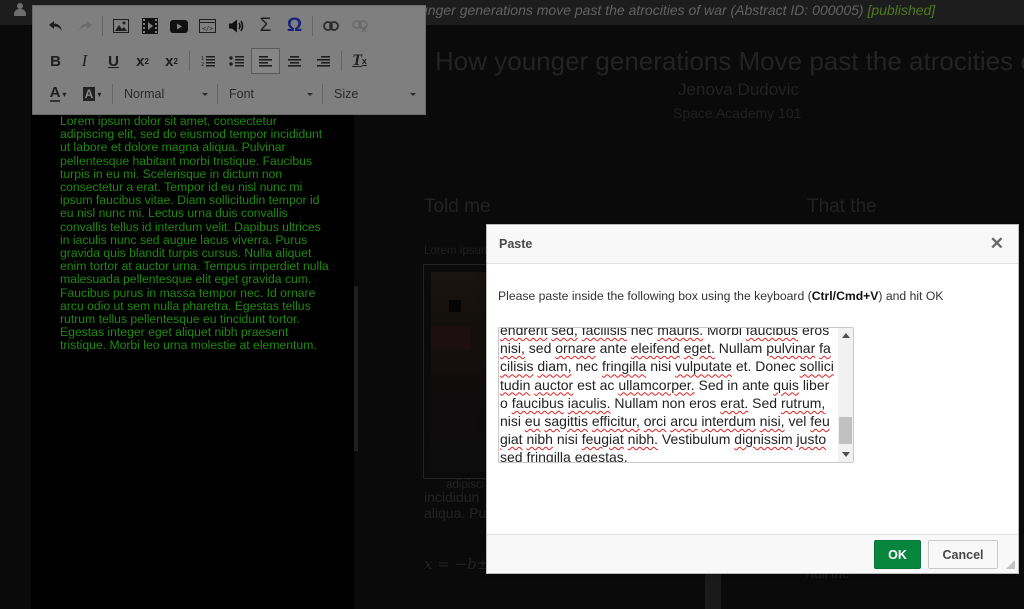  I want to click on dialog-footer: OK Cancel, so click(752, 553).